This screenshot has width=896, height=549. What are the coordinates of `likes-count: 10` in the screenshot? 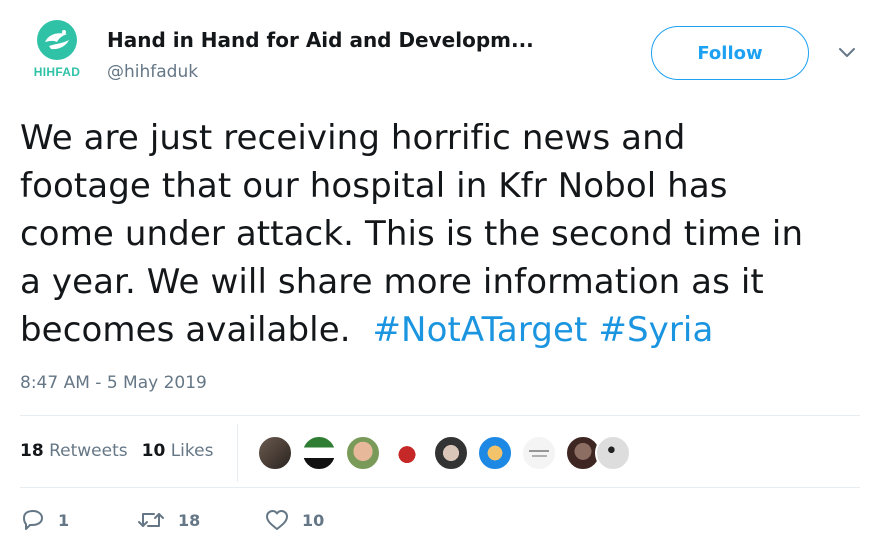 It's located at (153, 451).